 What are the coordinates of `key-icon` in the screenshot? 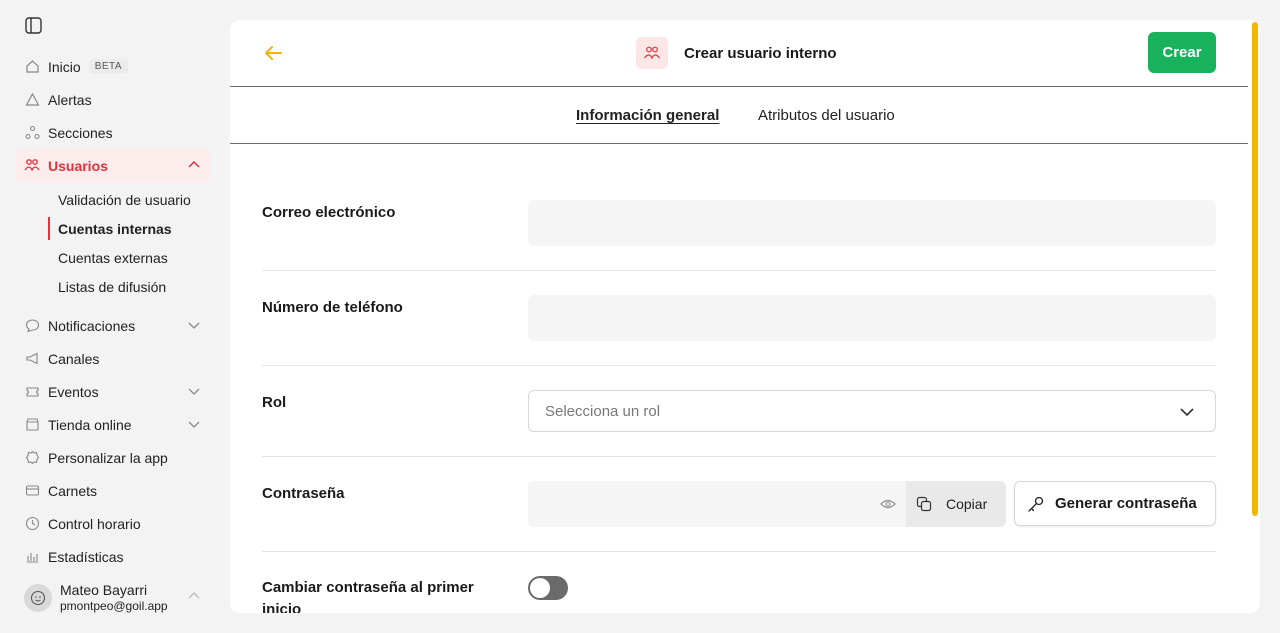 It's located at (1036, 504).